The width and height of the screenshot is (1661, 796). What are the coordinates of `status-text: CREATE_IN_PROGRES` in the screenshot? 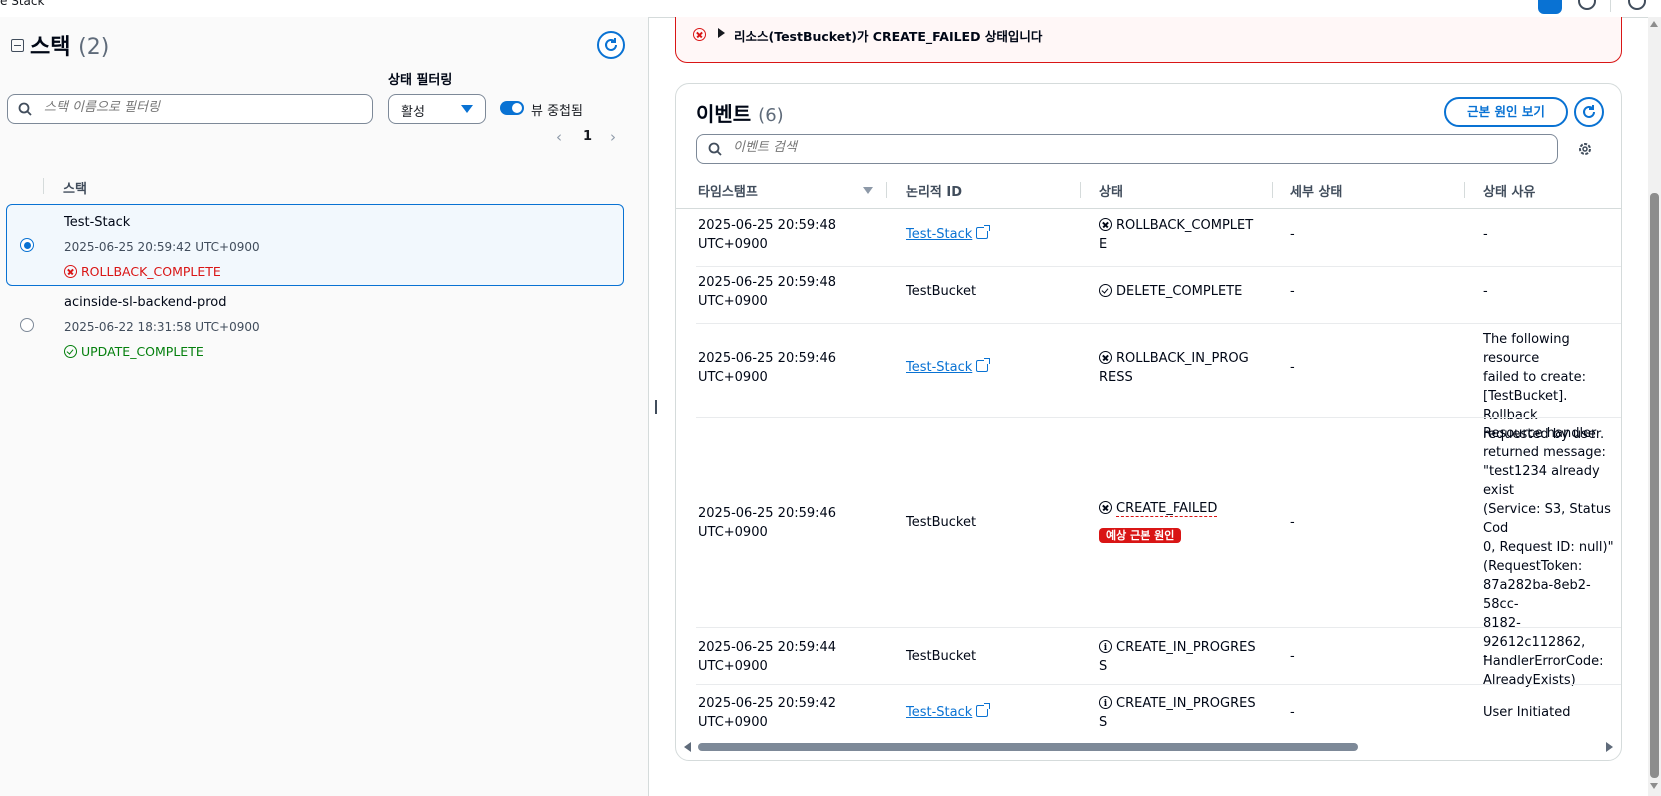 It's located at (1186, 703).